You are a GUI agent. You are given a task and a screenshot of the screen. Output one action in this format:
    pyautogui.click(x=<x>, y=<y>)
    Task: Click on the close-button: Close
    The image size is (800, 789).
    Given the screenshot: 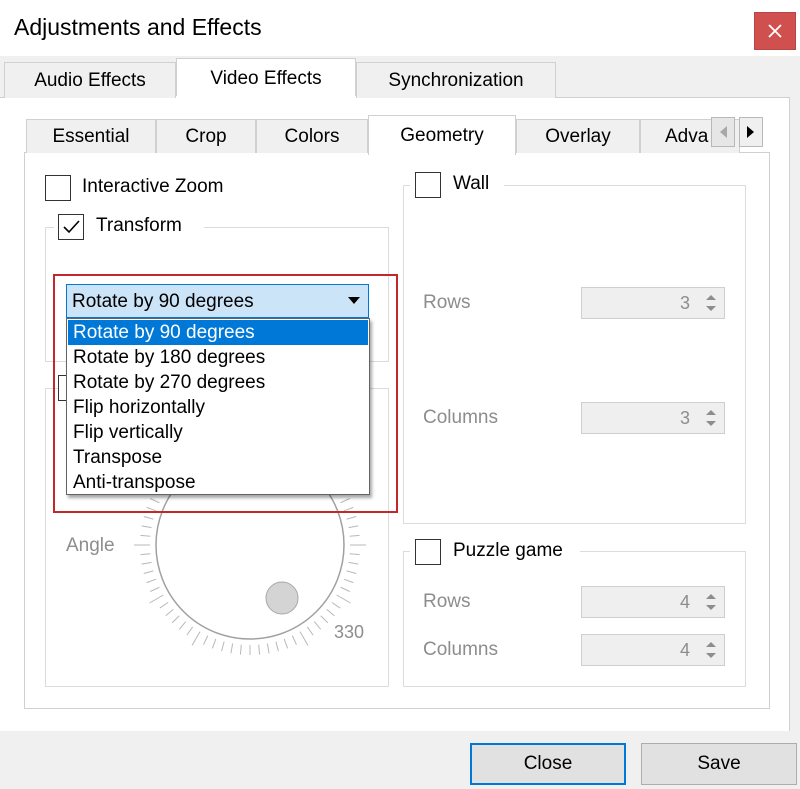 What is the action you would take?
    pyautogui.click(x=548, y=764)
    